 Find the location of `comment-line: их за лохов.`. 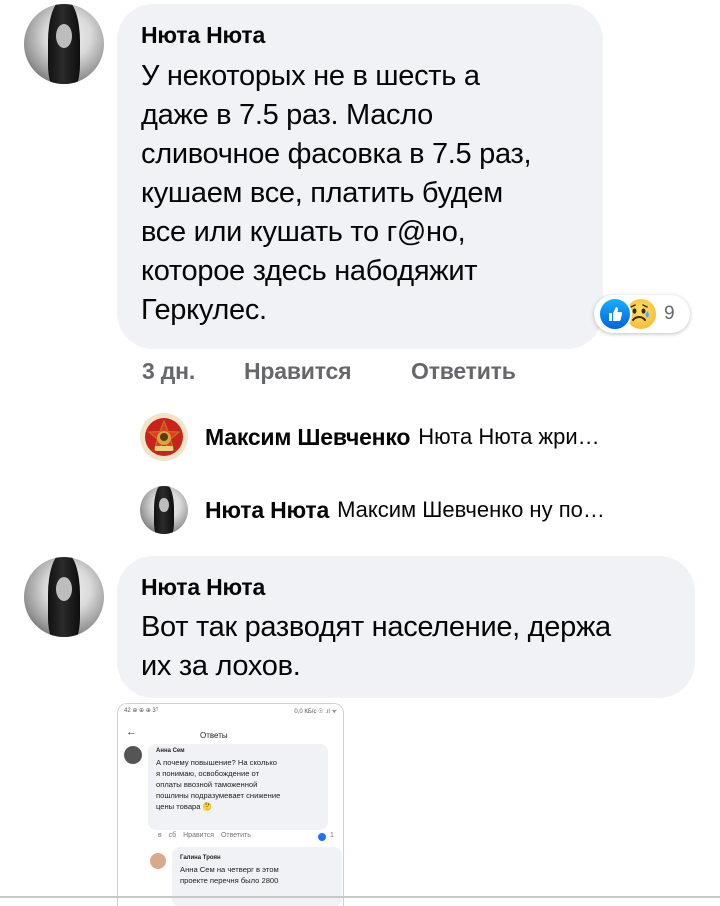

comment-line: их за лохов. is located at coordinates (221, 666).